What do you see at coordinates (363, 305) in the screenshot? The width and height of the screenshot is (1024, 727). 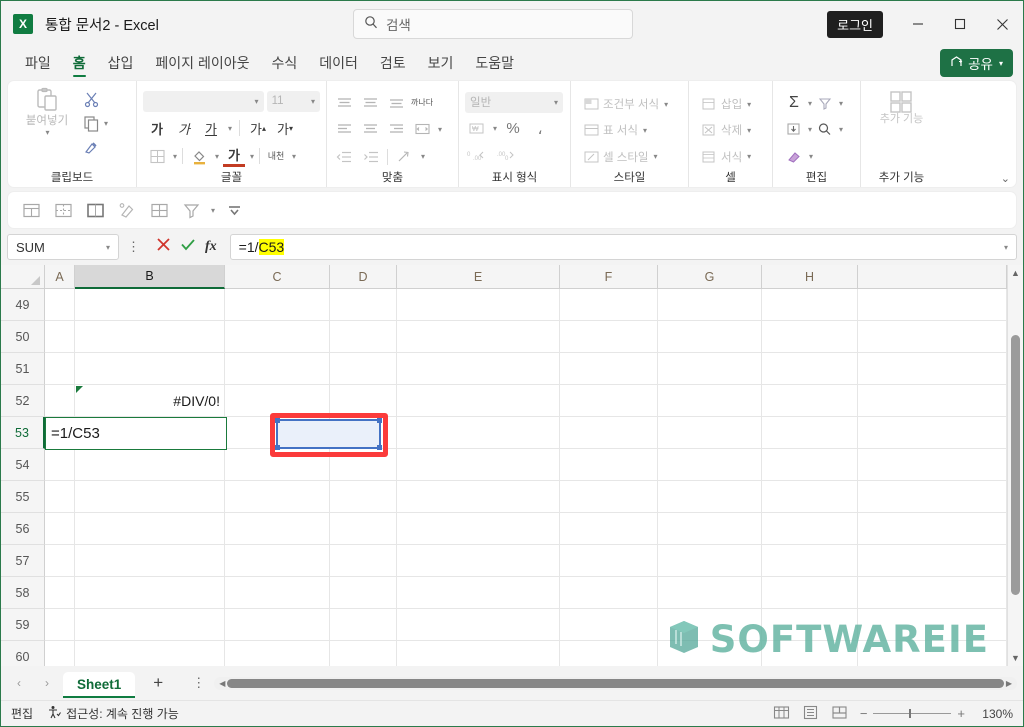 I see `cell-d49` at bounding box center [363, 305].